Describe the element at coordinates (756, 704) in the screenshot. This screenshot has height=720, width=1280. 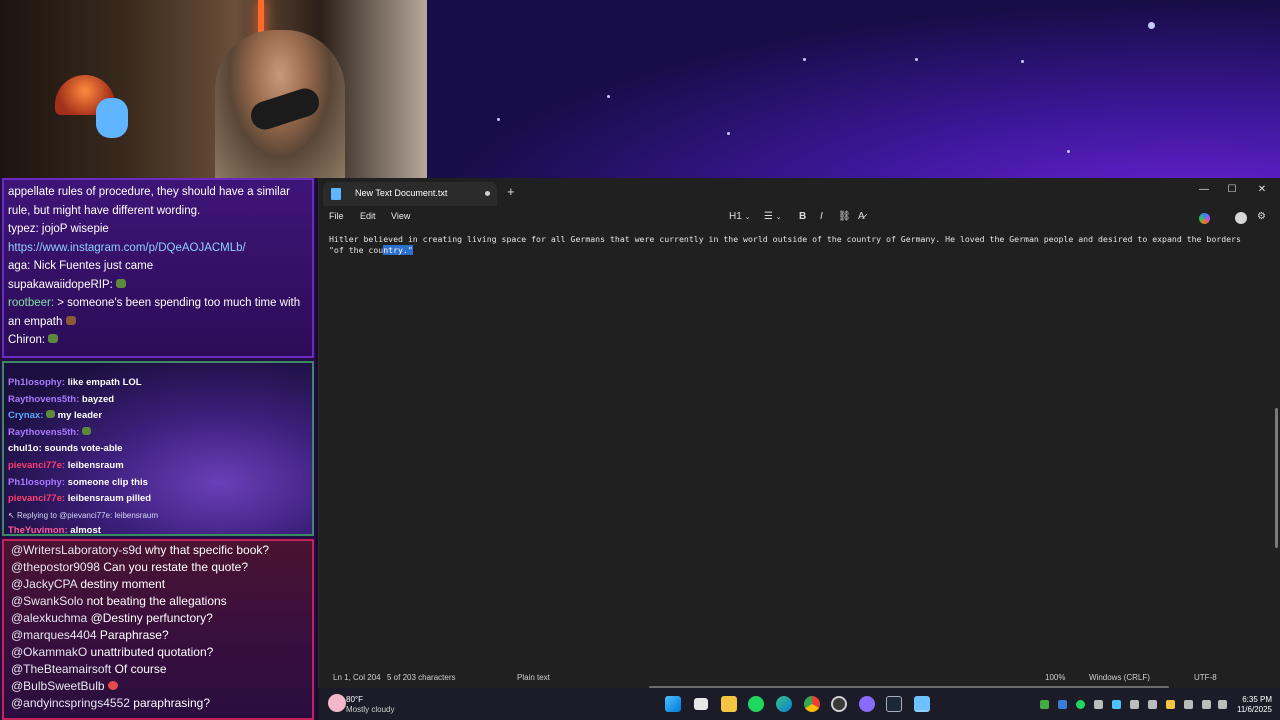
I see `spotify-icon` at that location.